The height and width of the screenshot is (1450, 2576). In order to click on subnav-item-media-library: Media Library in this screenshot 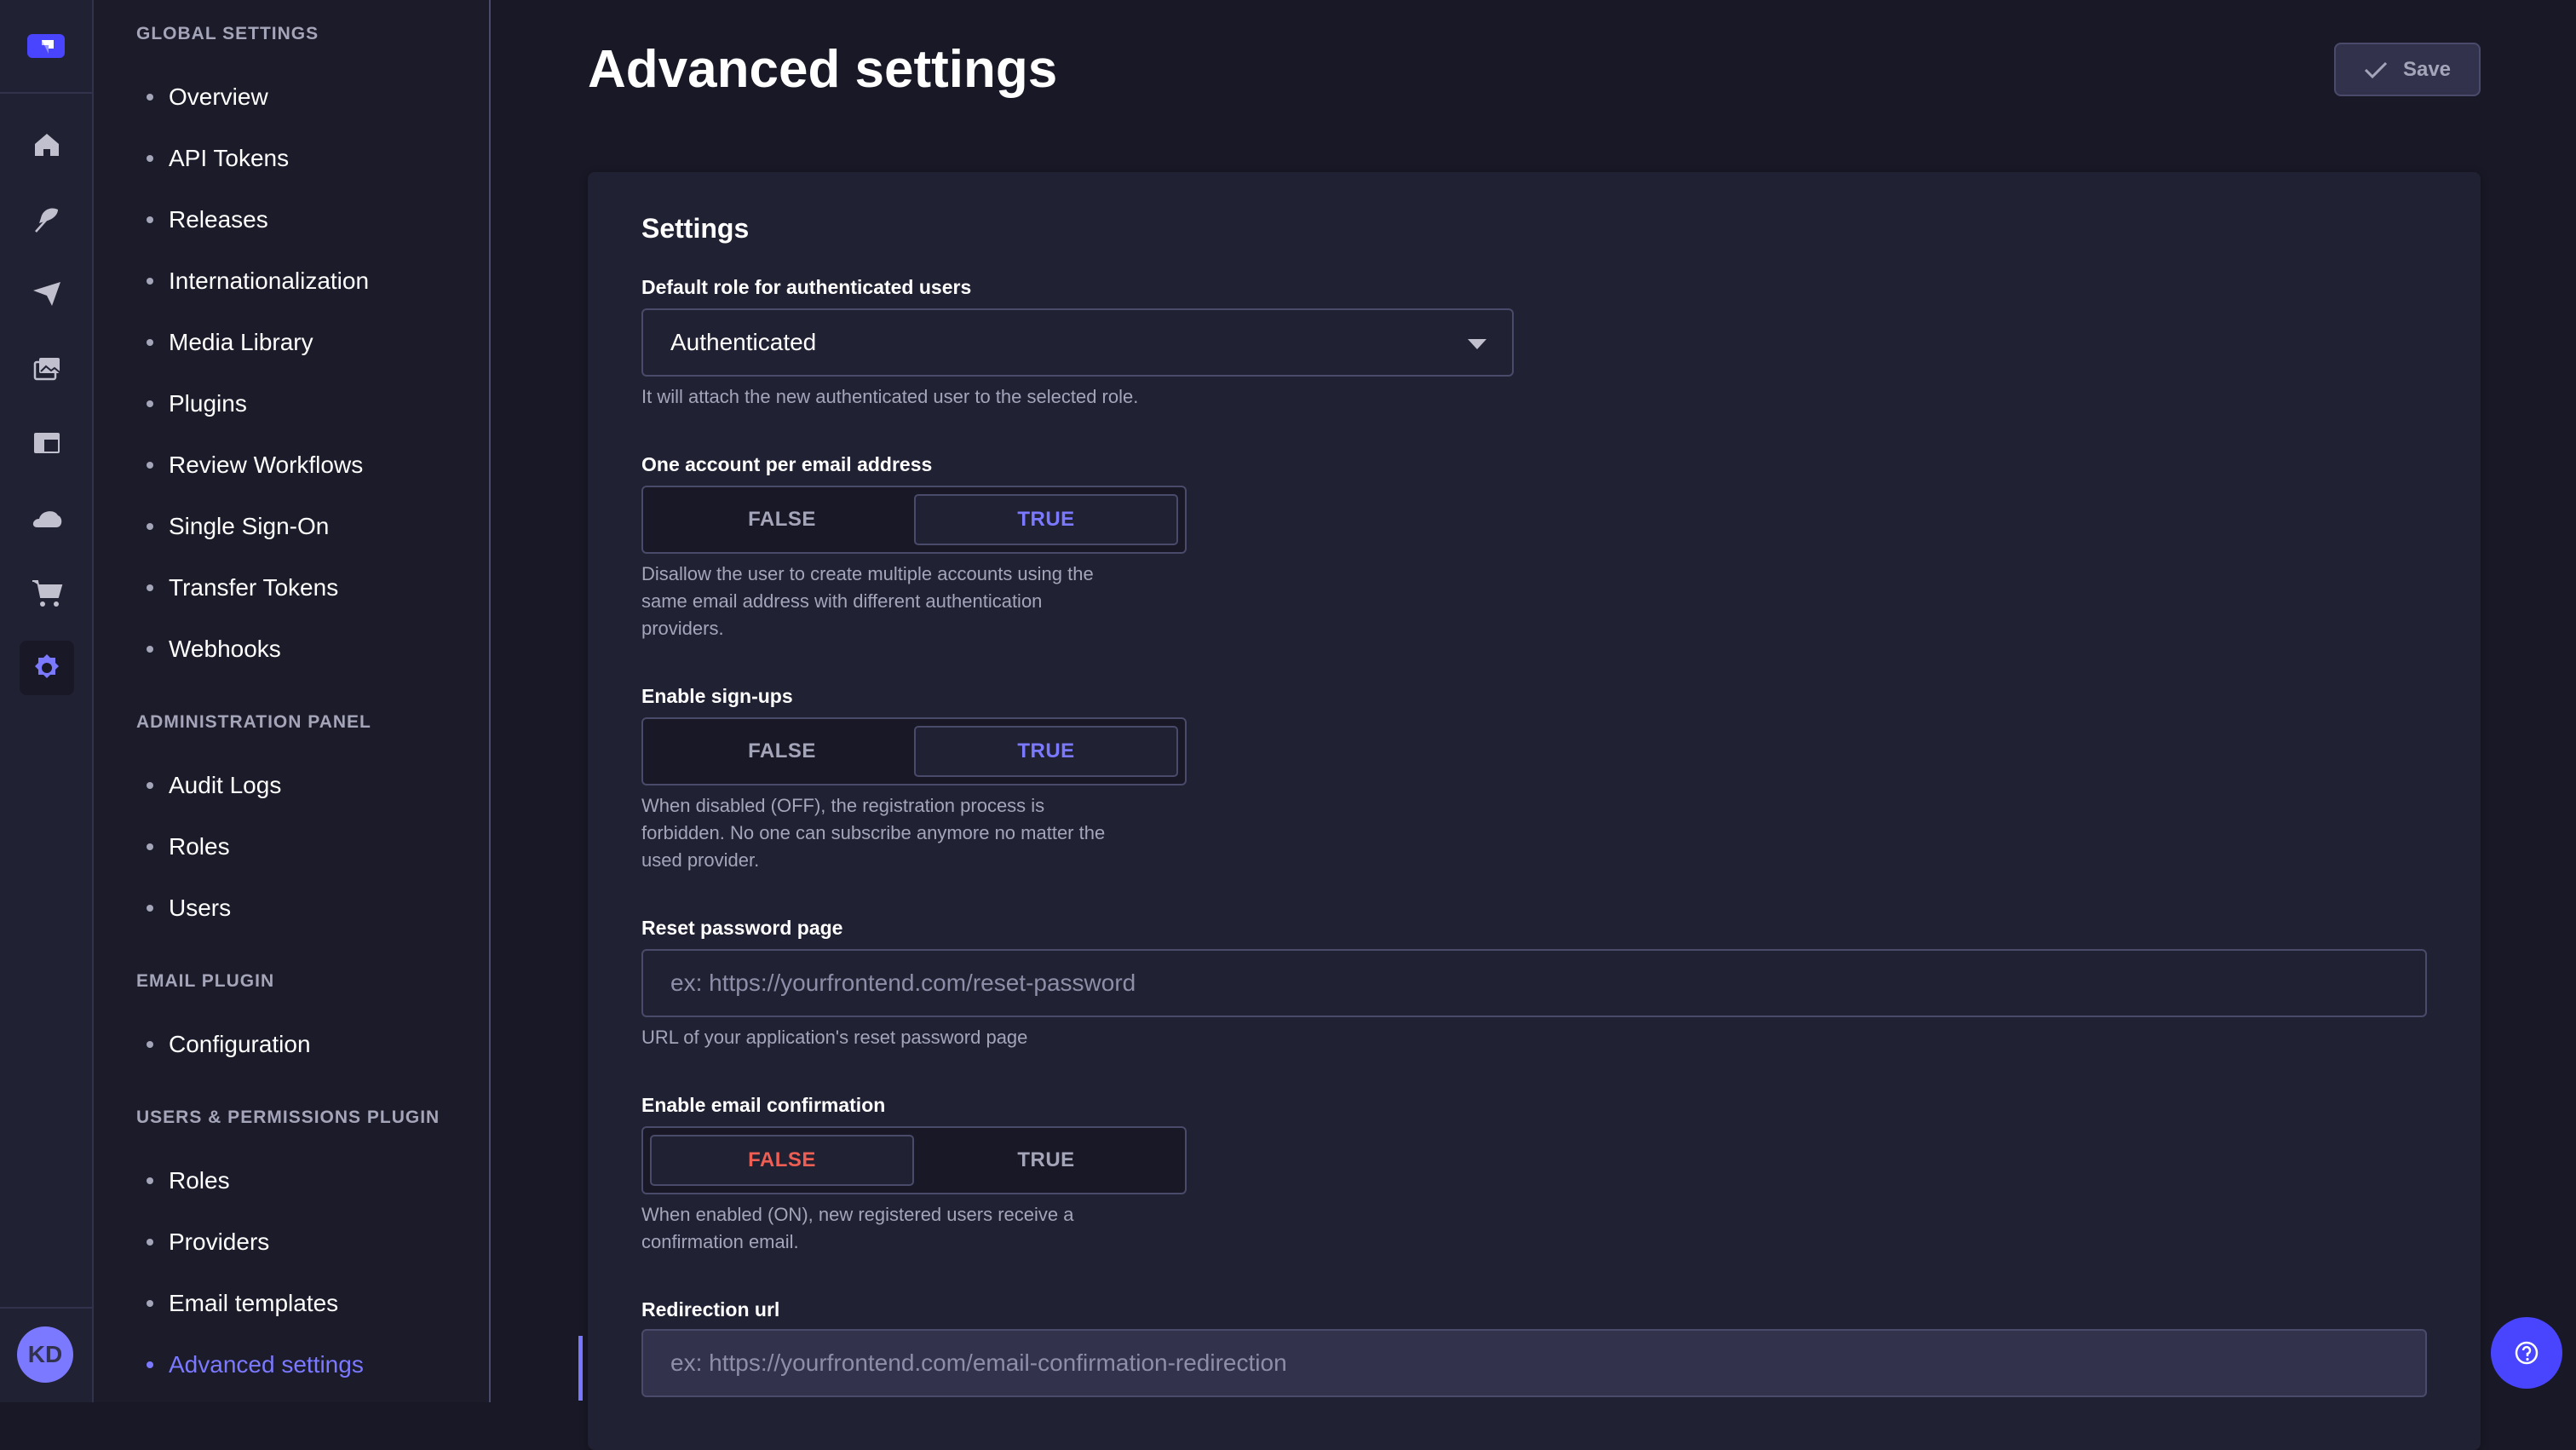, I will do `click(230, 342)`.